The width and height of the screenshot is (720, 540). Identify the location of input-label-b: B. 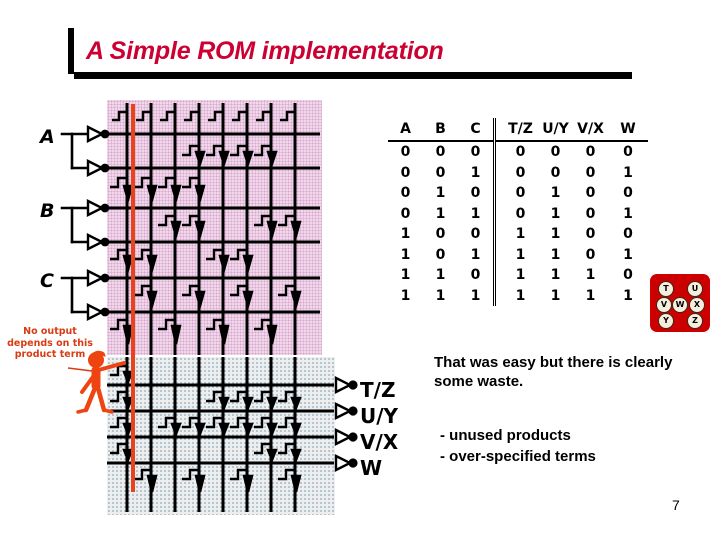
(47, 211).